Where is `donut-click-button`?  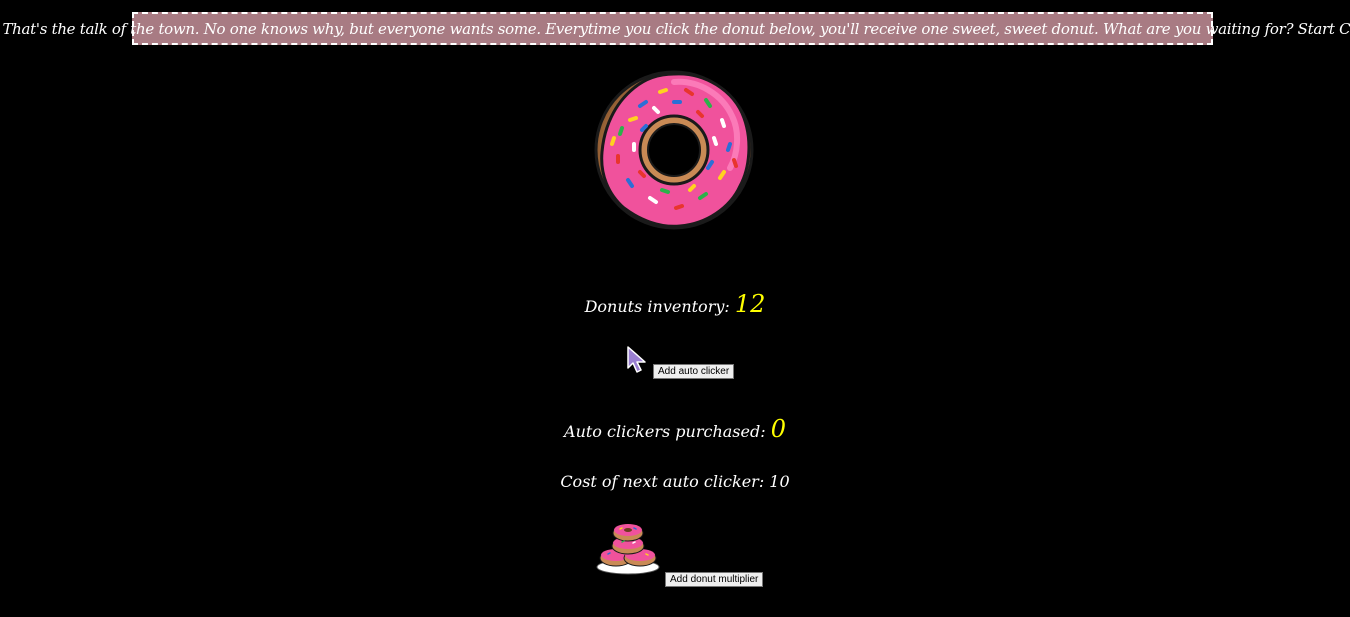
donut-click-button is located at coordinates (674, 150).